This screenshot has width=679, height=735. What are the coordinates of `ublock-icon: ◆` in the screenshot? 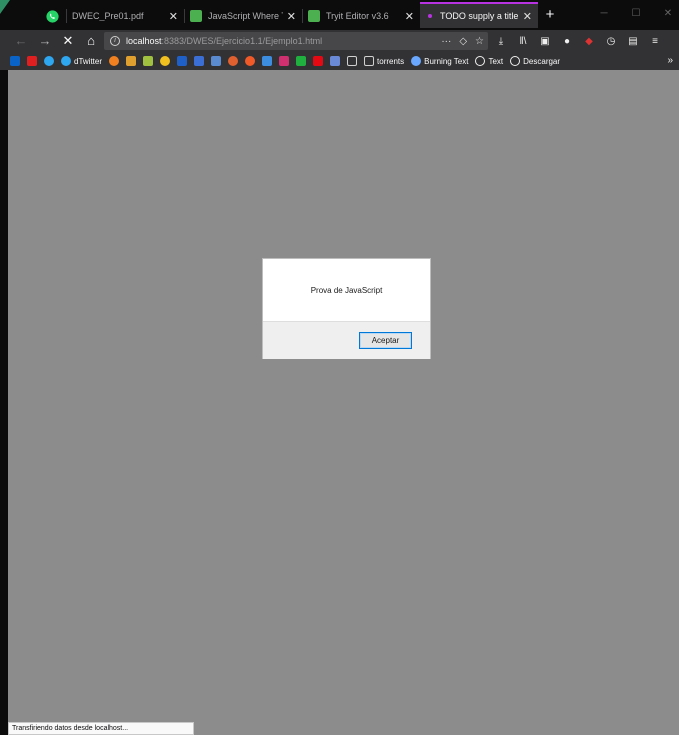 It's located at (589, 41).